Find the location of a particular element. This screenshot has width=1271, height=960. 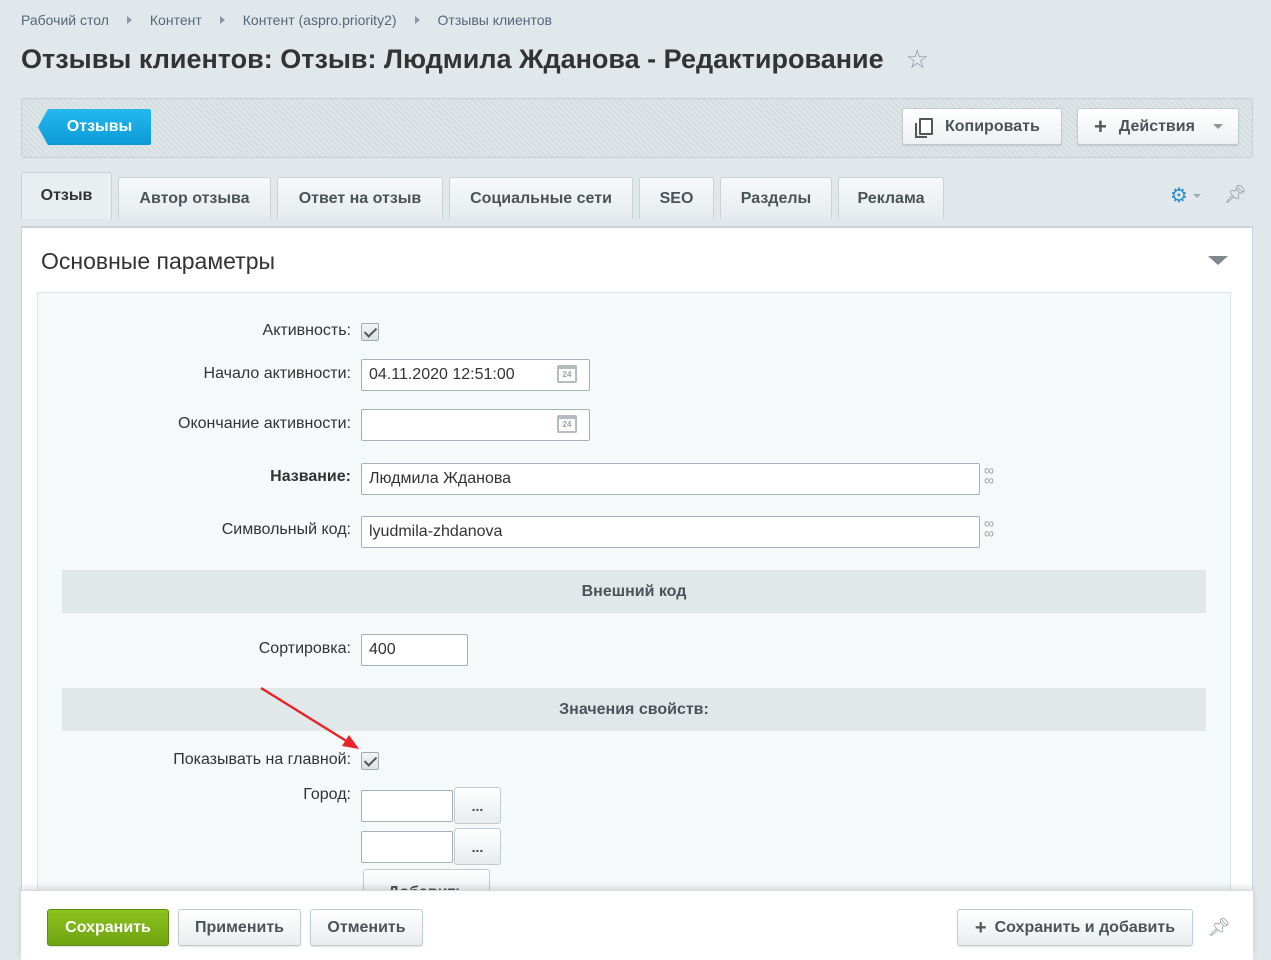

section-title: Основные параметры is located at coordinates (158, 261).